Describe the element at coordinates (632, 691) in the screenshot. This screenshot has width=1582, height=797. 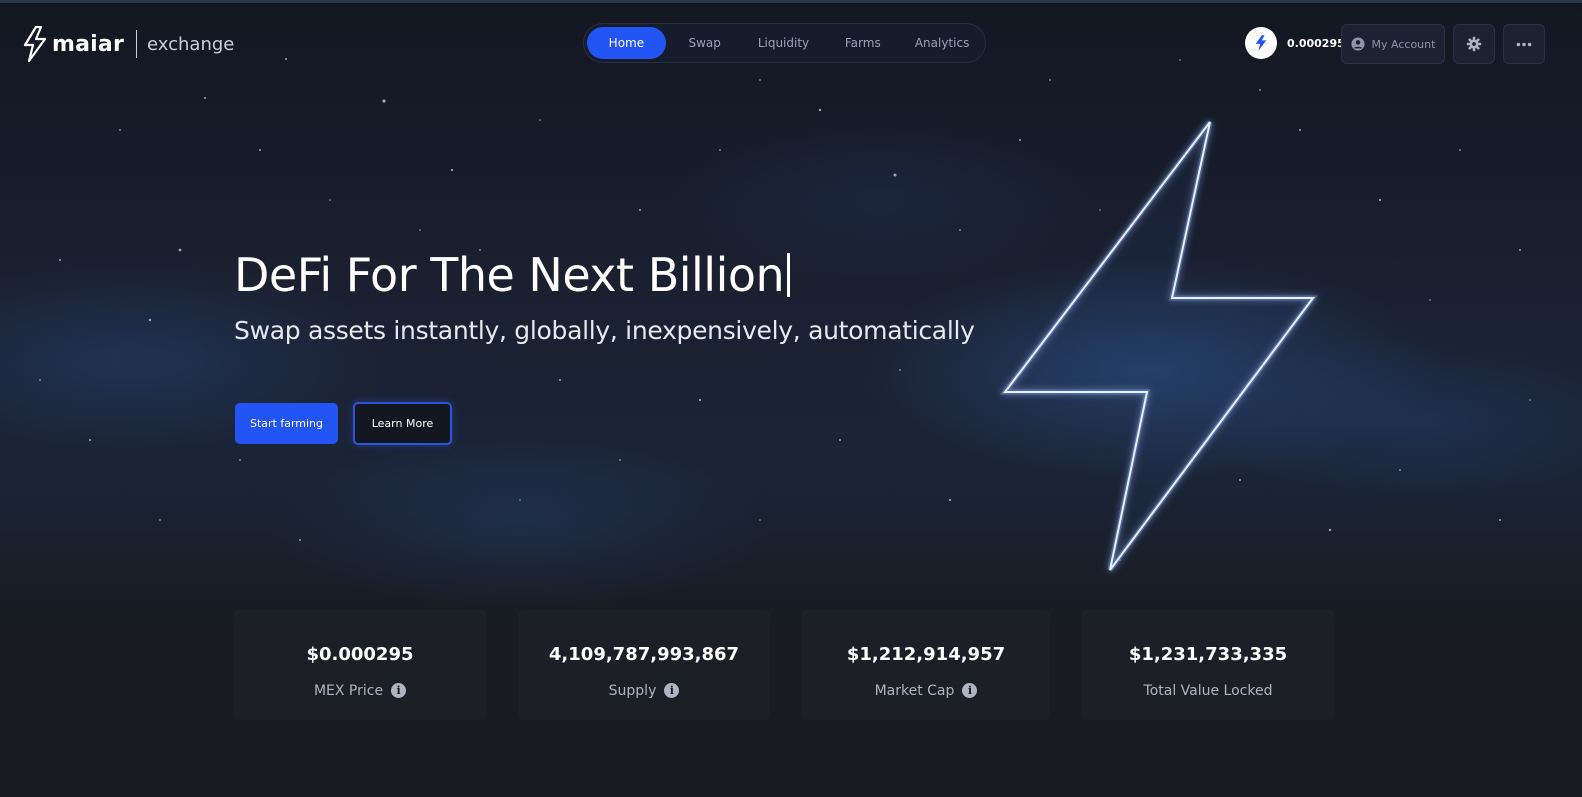
I see `stat-label: Supply` at that location.